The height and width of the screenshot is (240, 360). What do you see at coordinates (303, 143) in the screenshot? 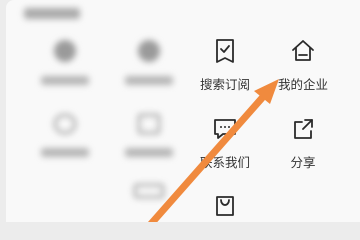
I see `service-share: 分享` at bounding box center [303, 143].